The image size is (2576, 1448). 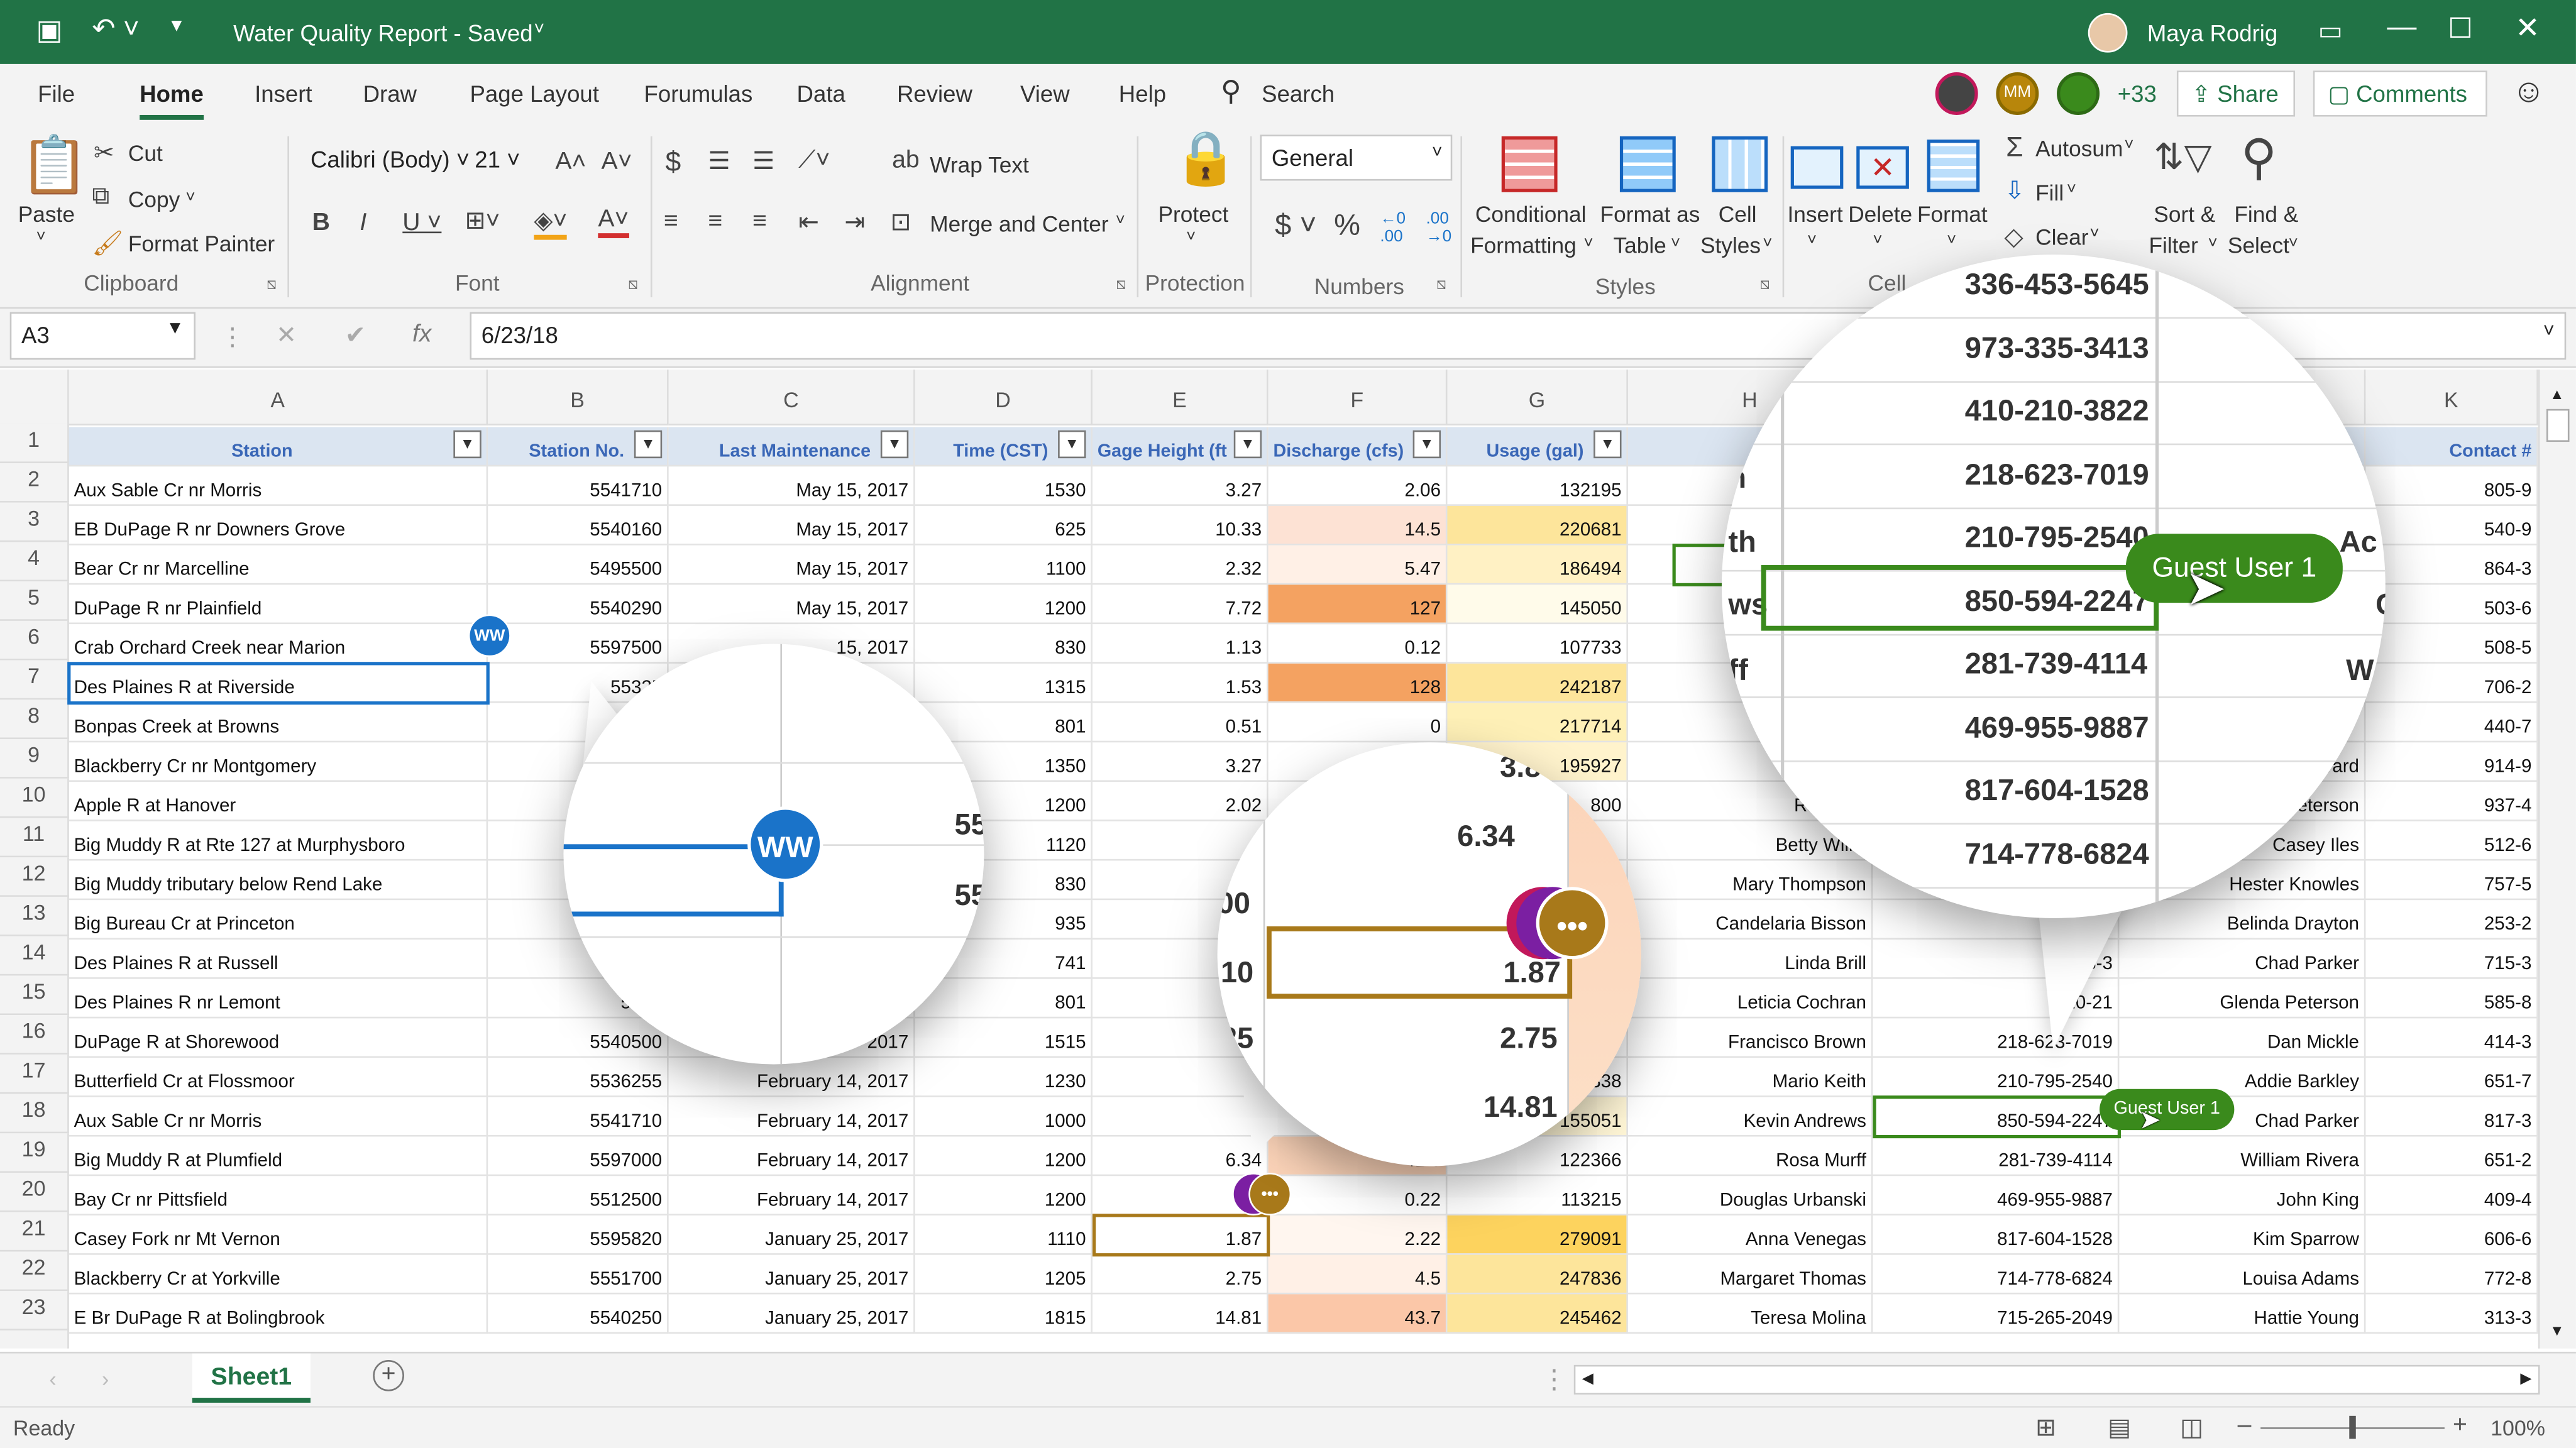 What do you see at coordinates (279, 644) in the screenshot?
I see `table-cell: Crab Orchard Creek near Marion` at bounding box center [279, 644].